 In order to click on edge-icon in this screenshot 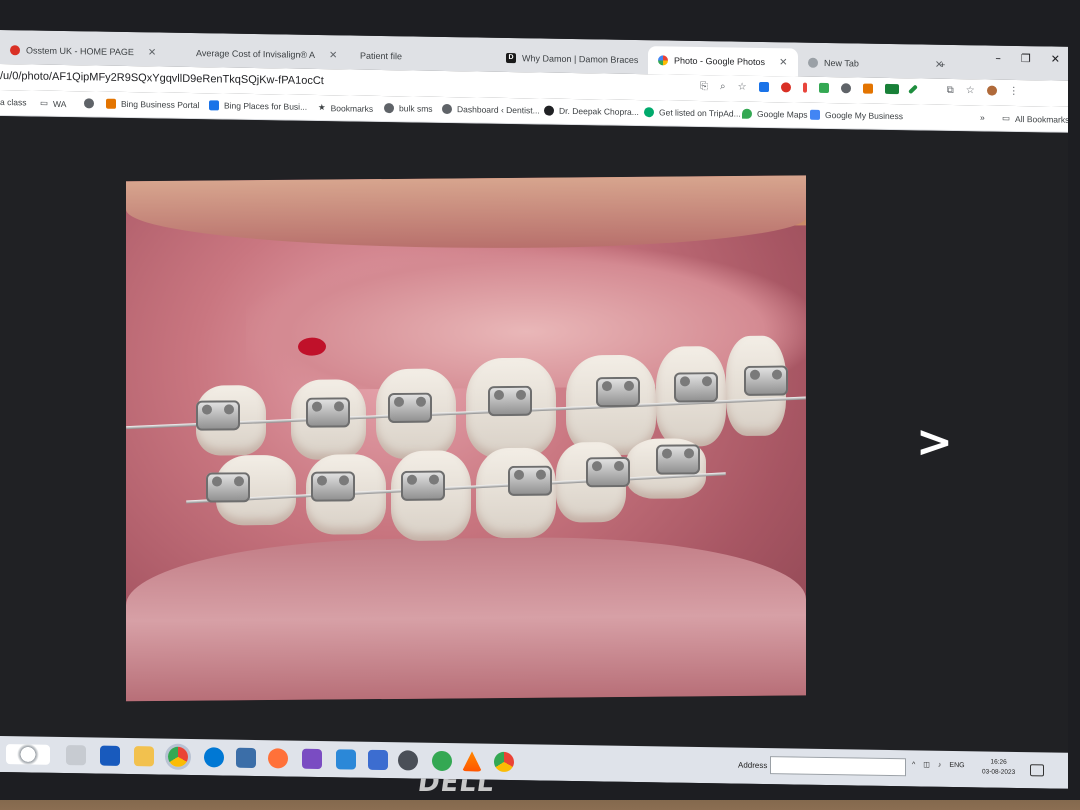, I will do `click(214, 757)`.